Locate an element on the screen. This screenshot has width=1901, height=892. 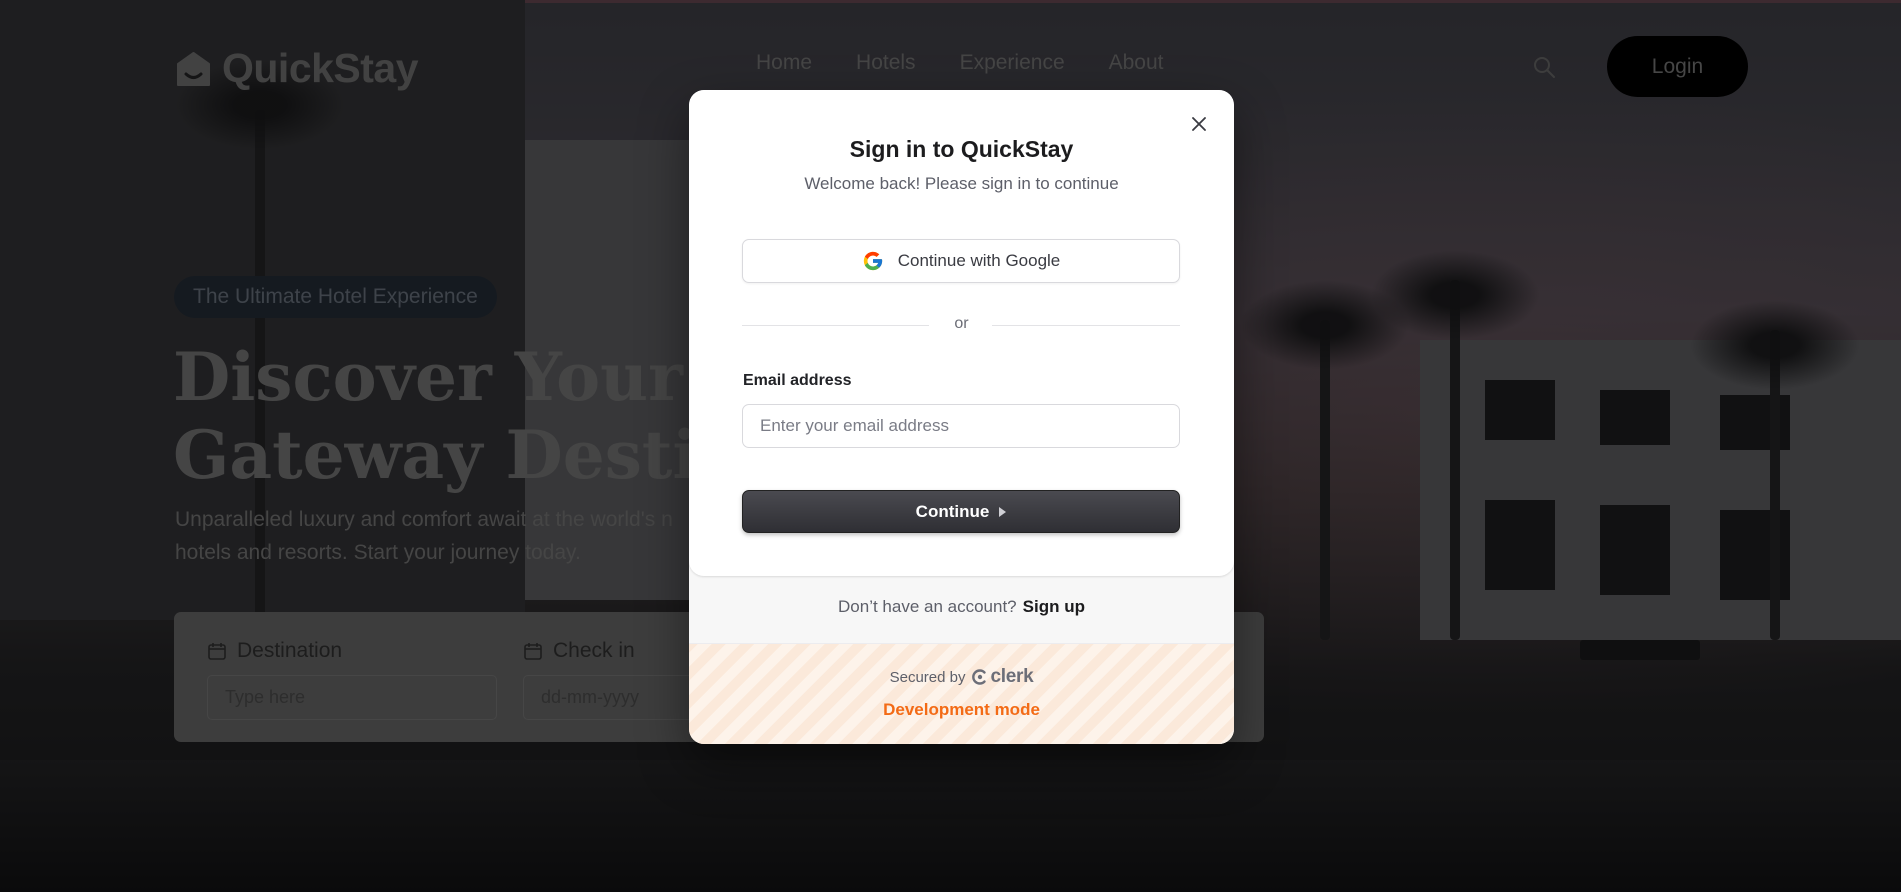
close-icon is located at coordinates (1199, 124).